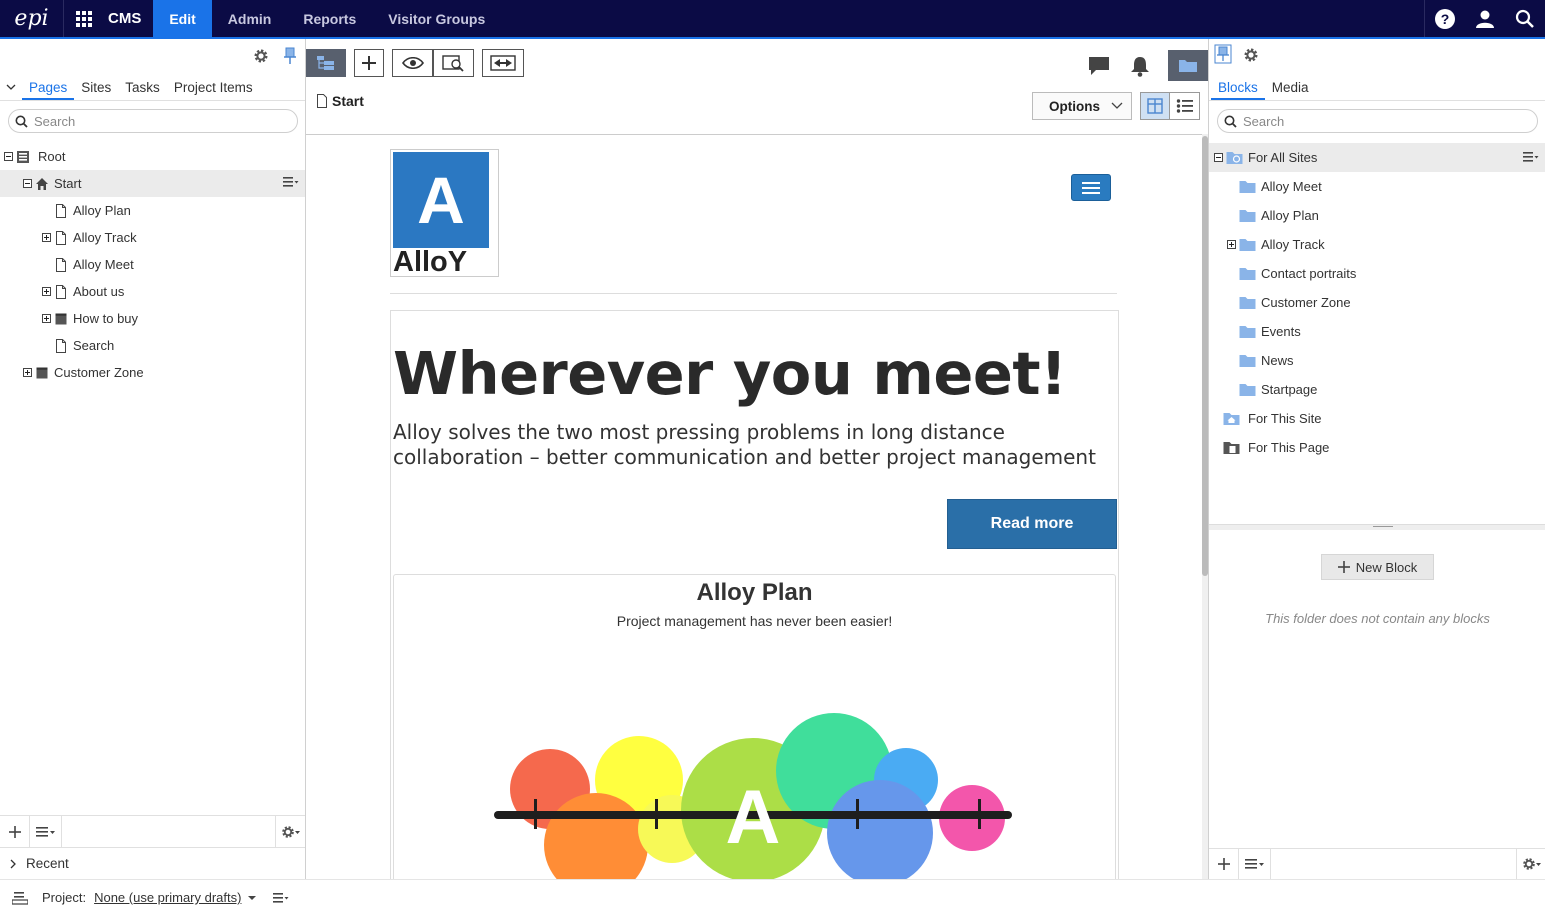  What do you see at coordinates (1091, 187) in the screenshot?
I see `menu-hamburger-button` at bounding box center [1091, 187].